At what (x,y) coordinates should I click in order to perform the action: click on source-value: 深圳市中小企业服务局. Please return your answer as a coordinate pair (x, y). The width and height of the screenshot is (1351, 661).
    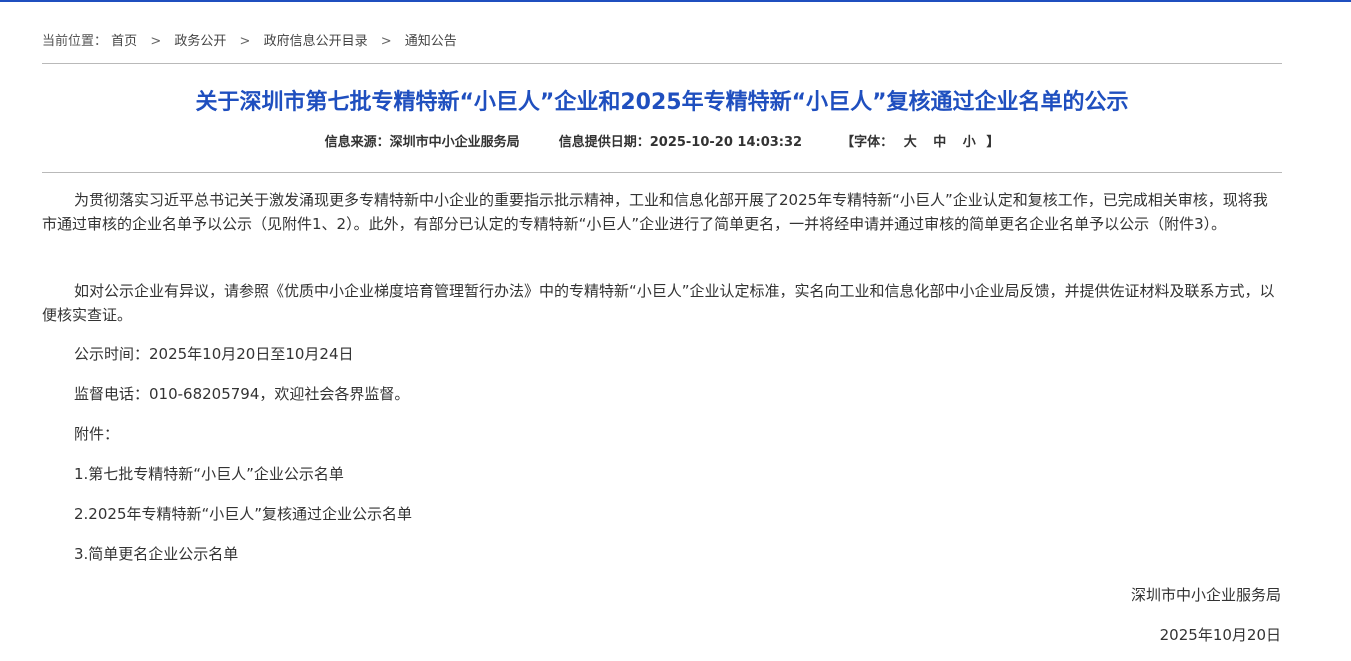
    Looking at the image, I should click on (454, 142).